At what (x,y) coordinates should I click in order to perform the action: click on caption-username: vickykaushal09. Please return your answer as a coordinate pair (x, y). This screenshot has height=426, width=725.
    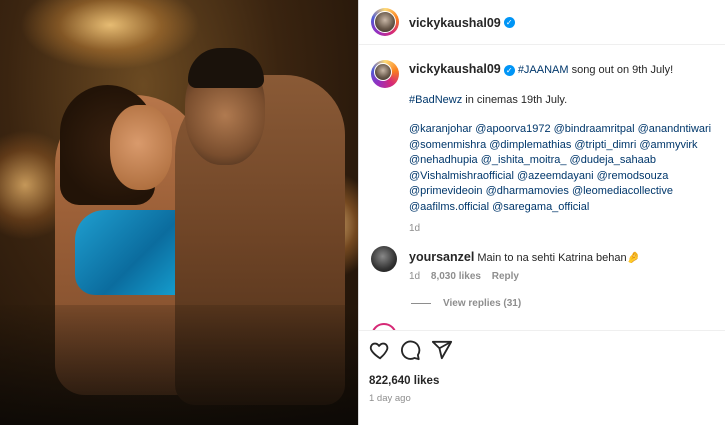
    Looking at the image, I should click on (455, 69).